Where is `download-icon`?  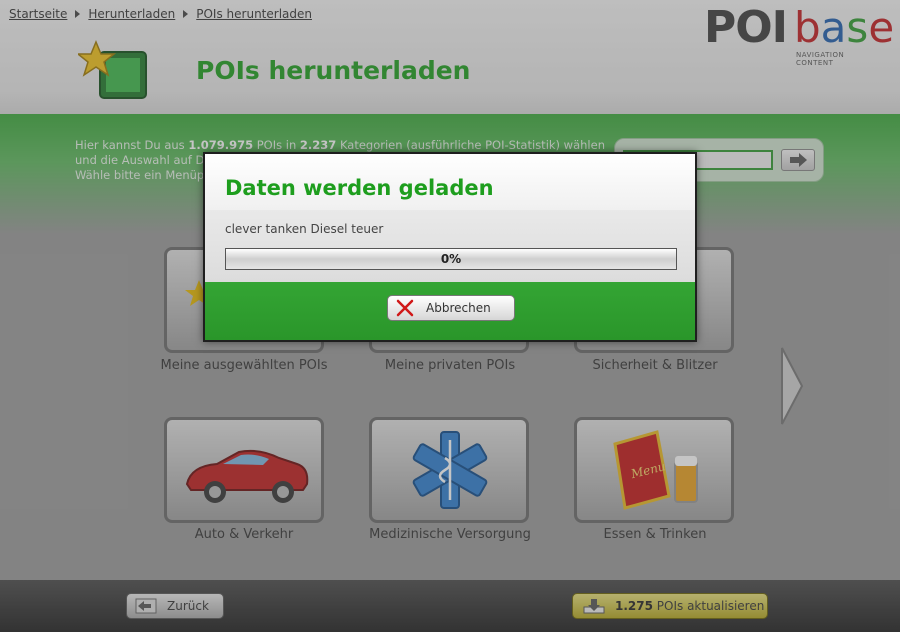 download-icon is located at coordinates (594, 606).